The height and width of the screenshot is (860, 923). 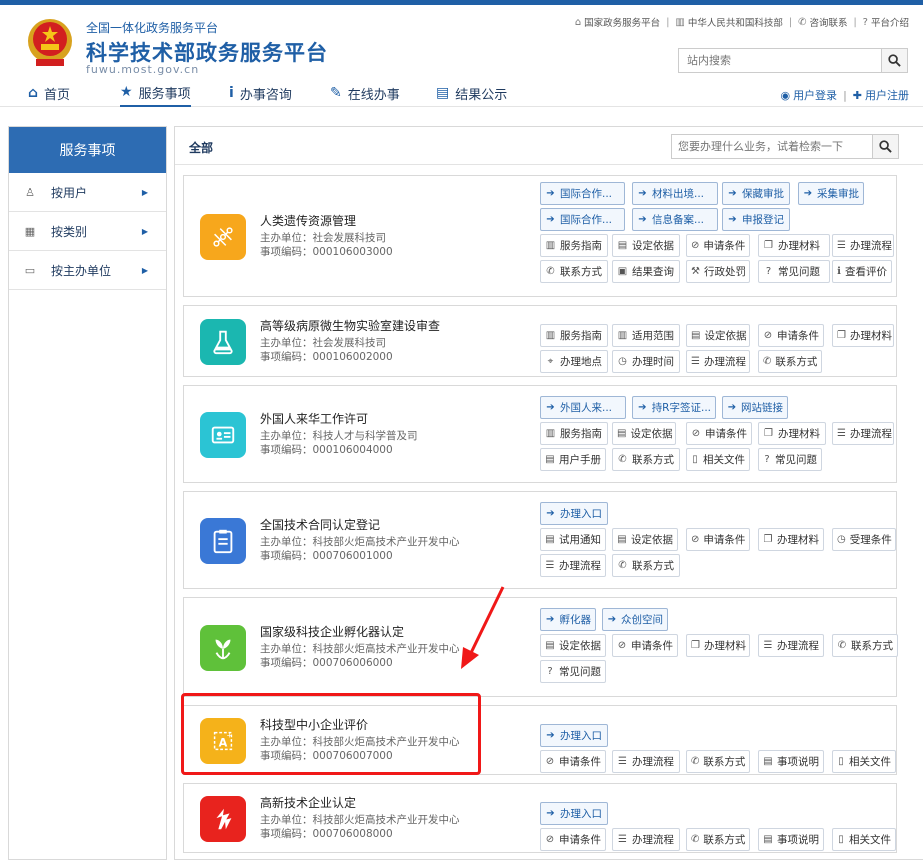 I want to click on process-flow-icon: ☰, so click(x=622, y=761).